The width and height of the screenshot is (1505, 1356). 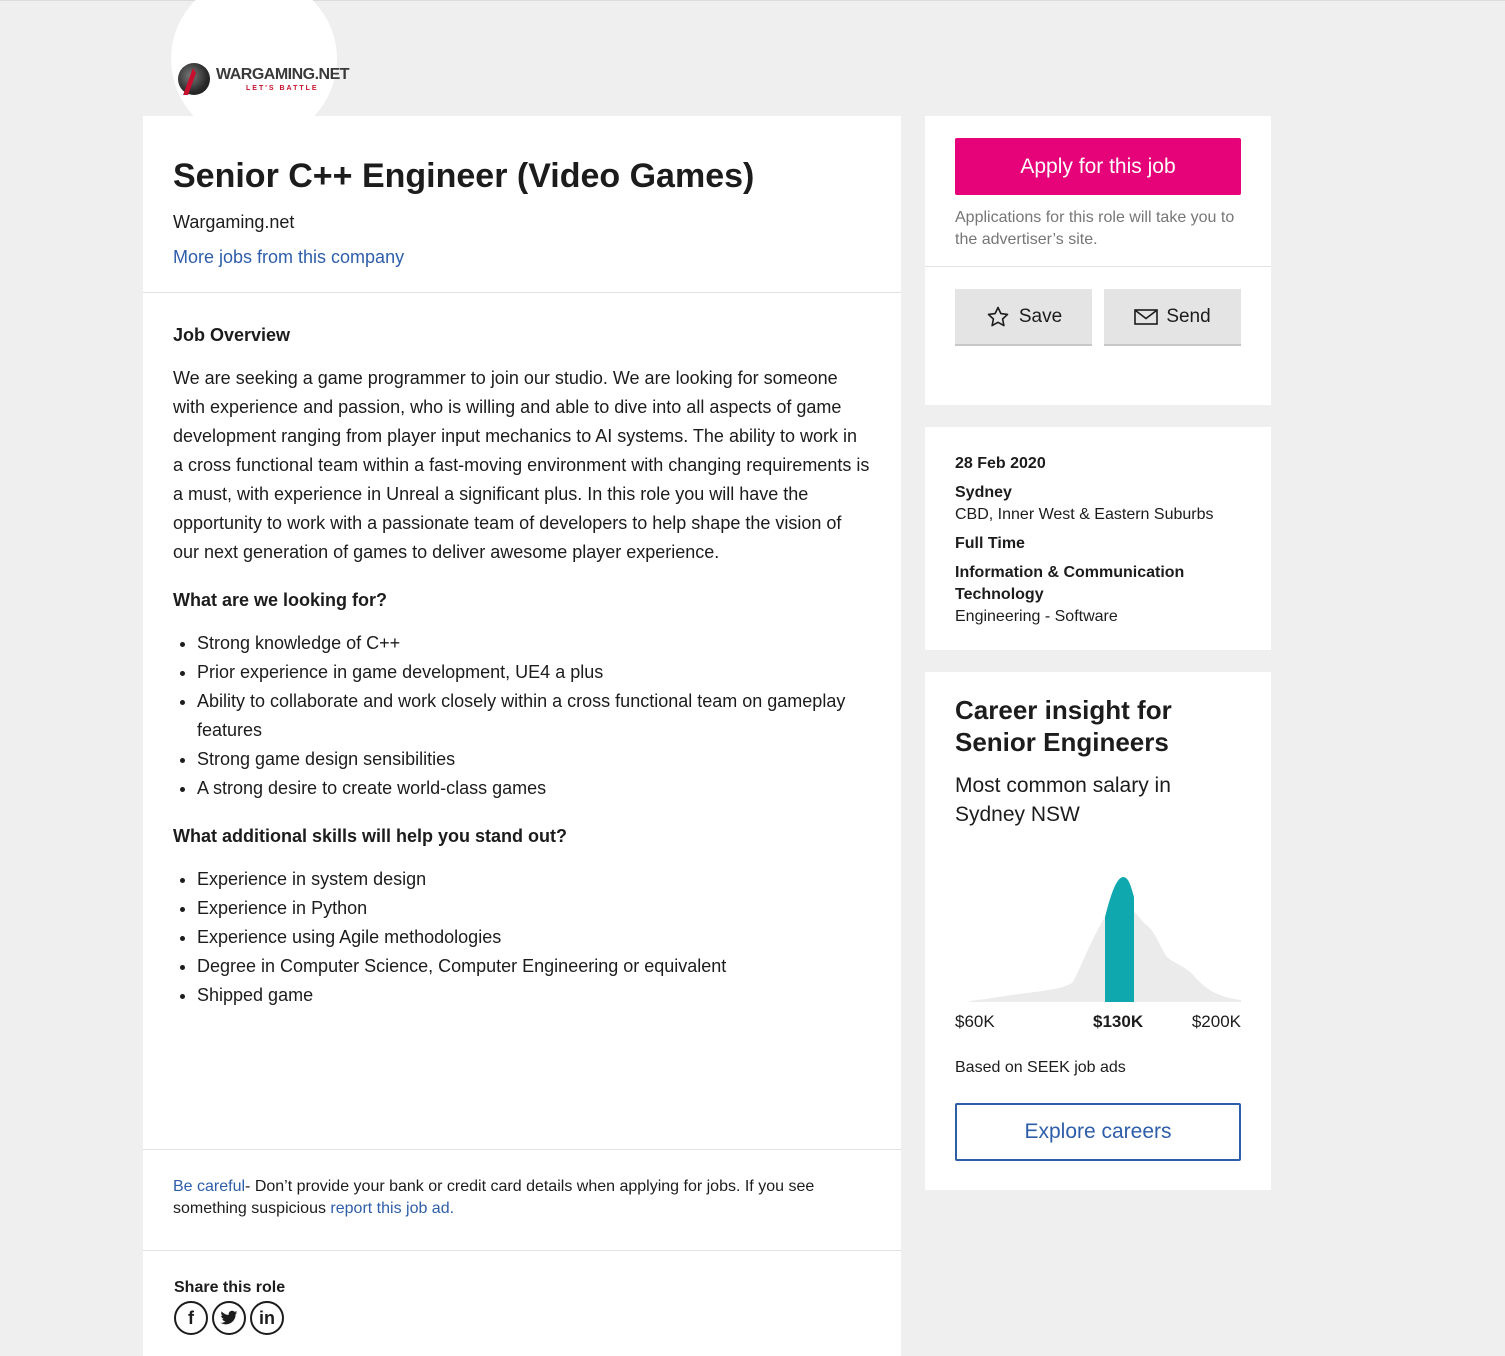 What do you see at coordinates (288, 257) in the screenshot?
I see `more-jobs-link: More jobs from this company` at bounding box center [288, 257].